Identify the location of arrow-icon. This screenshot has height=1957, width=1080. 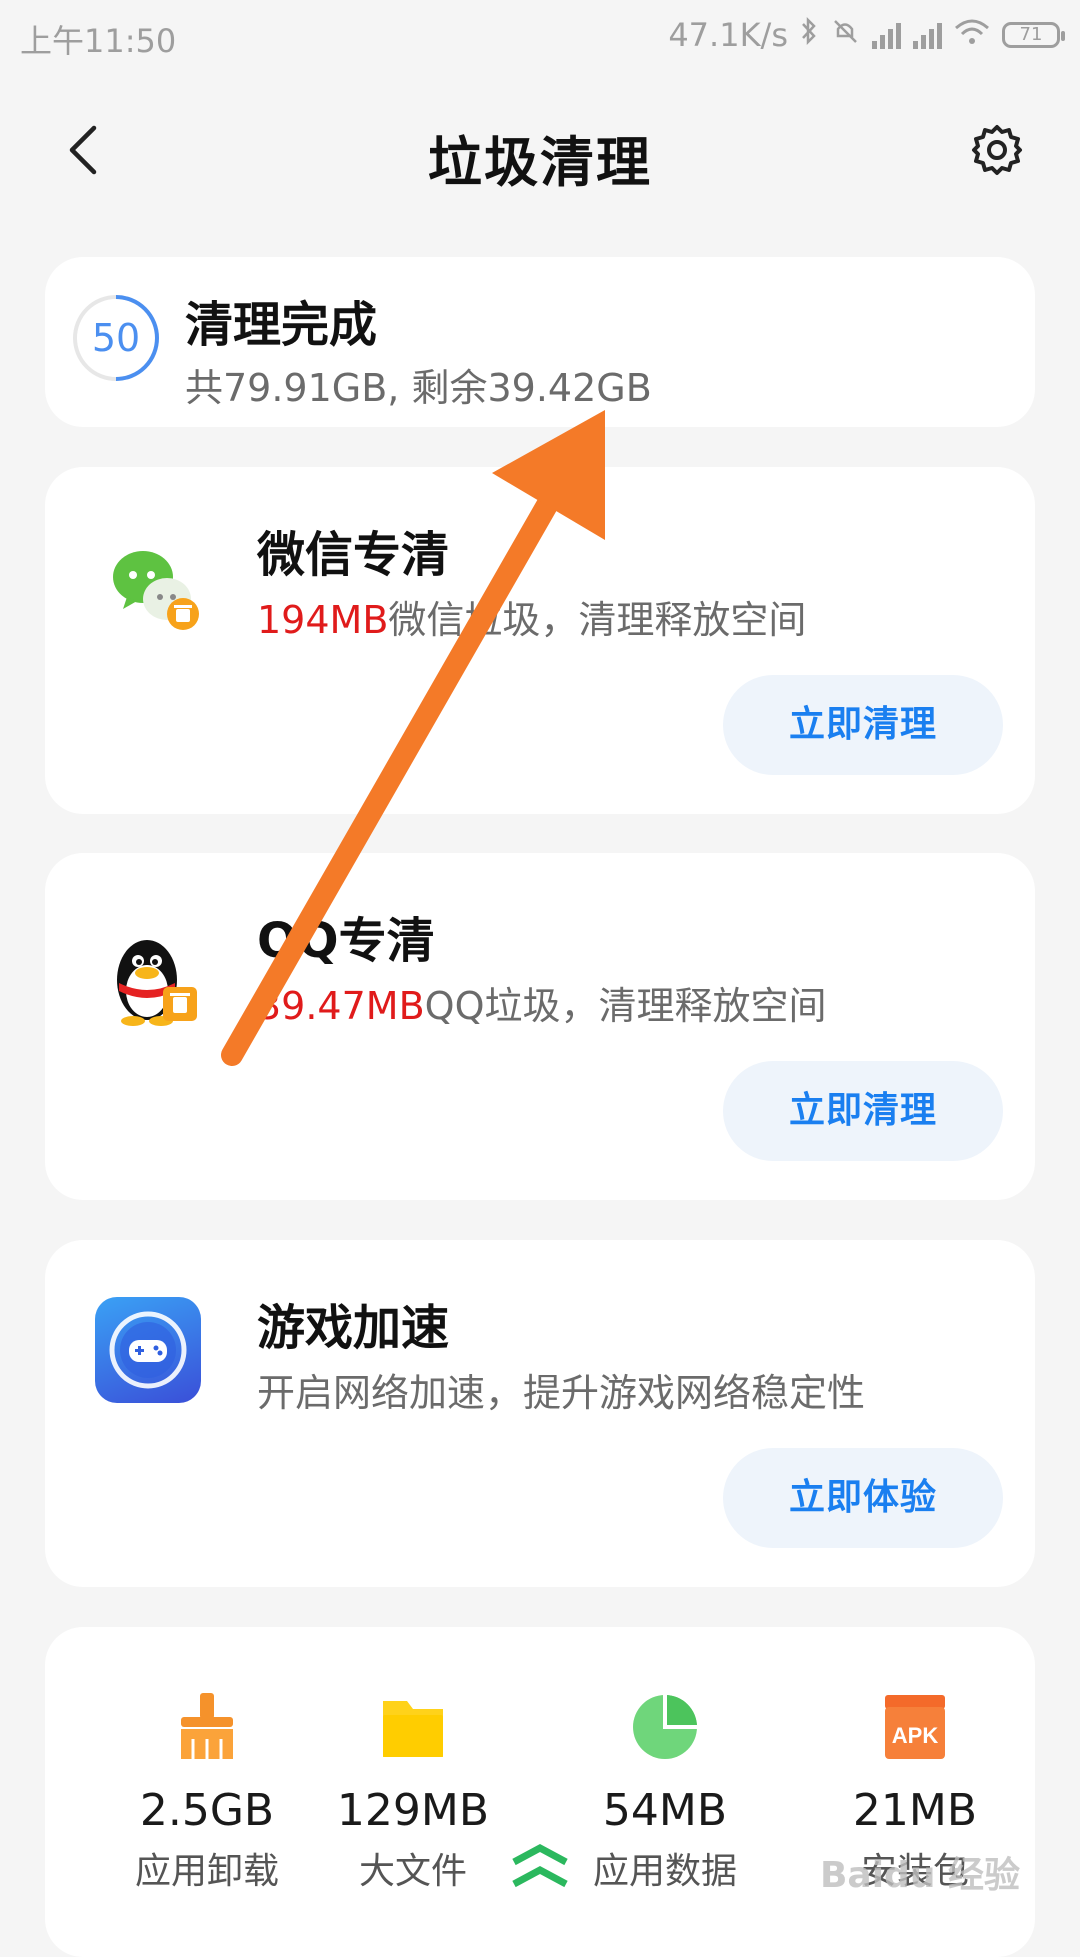
(413, 738).